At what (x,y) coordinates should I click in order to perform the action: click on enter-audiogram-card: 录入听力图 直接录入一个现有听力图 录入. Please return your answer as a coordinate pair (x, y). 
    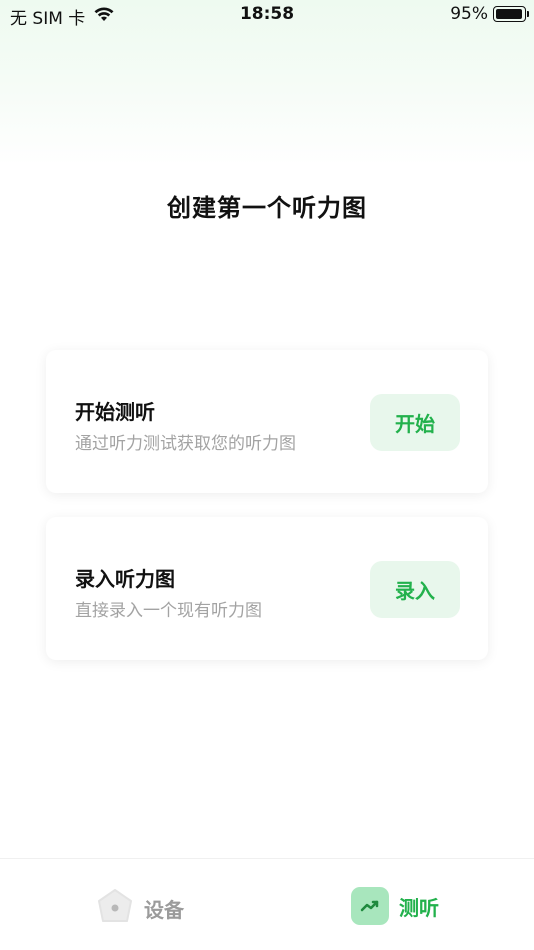
    Looking at the image, I should click on (267, 588).